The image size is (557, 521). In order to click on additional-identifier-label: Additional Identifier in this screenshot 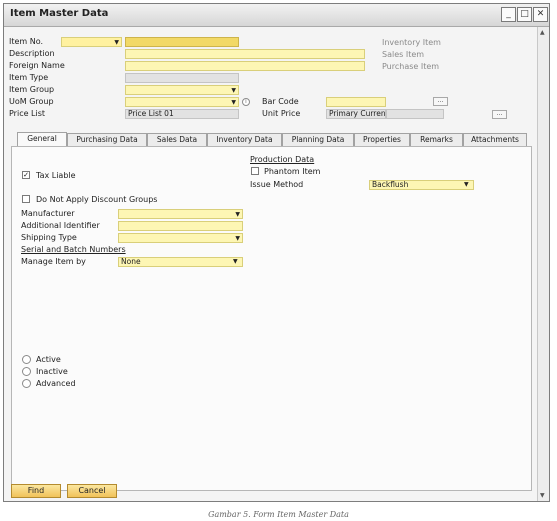, I will do `click(60, 225)`.